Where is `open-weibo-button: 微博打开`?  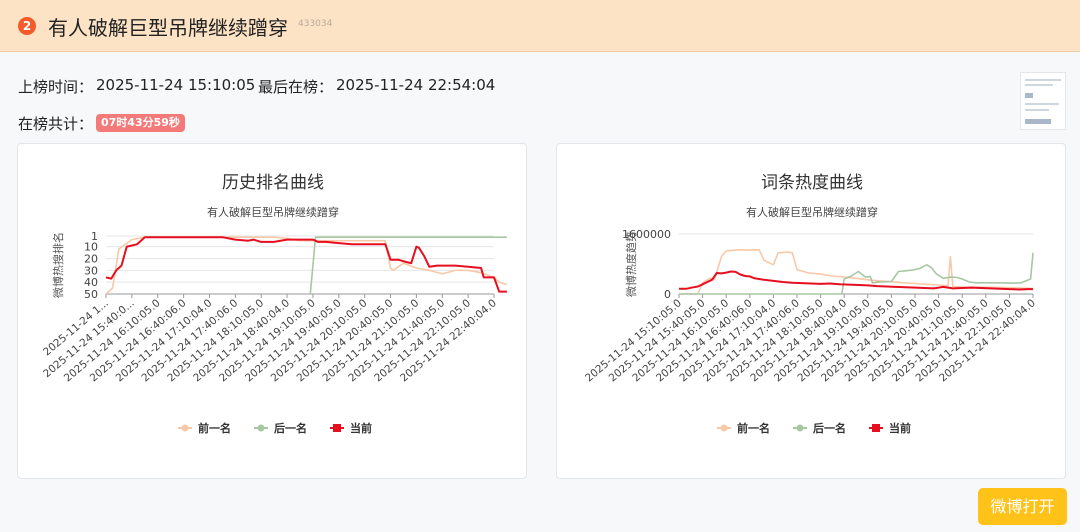 open-weibo-button: 微博打开 is located at coordinates (1022, 506).